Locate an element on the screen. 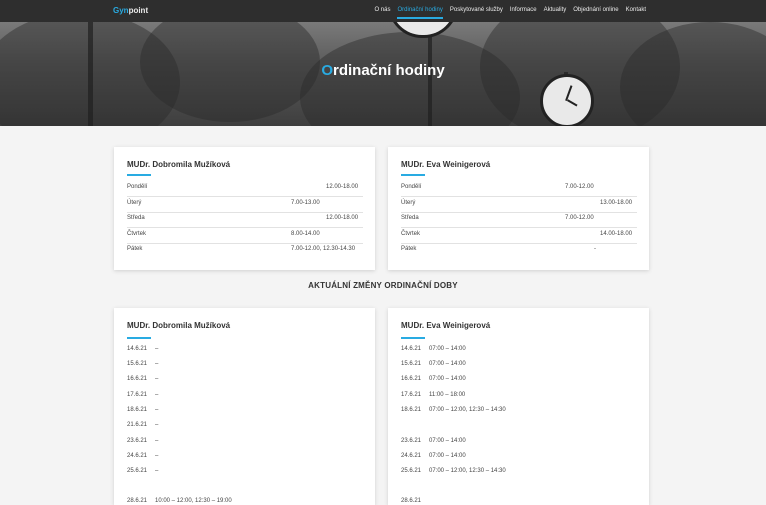 The width and height of the screenshot is (766, 505). change-row: 16.6.21 07:00 – 14:00 is located at coordinates (433, 379).